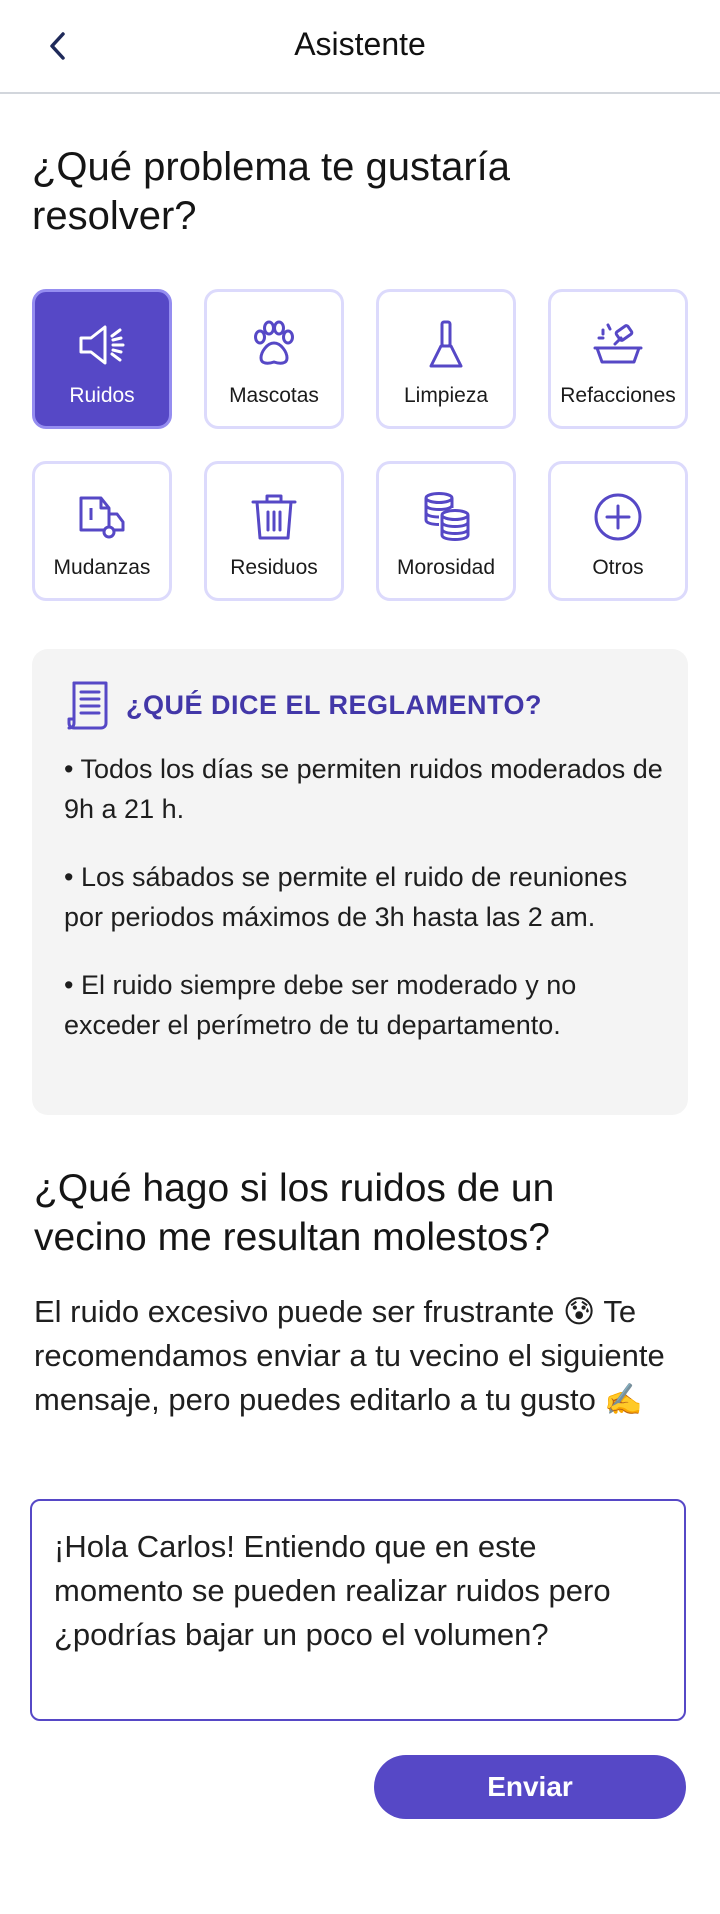 Image resolution: width=720 pixels, height=1914 pixels. What do you see at coordinates (446, 345) in the screenshot?
I see `broom-icon` at bounding box center [446, 345].